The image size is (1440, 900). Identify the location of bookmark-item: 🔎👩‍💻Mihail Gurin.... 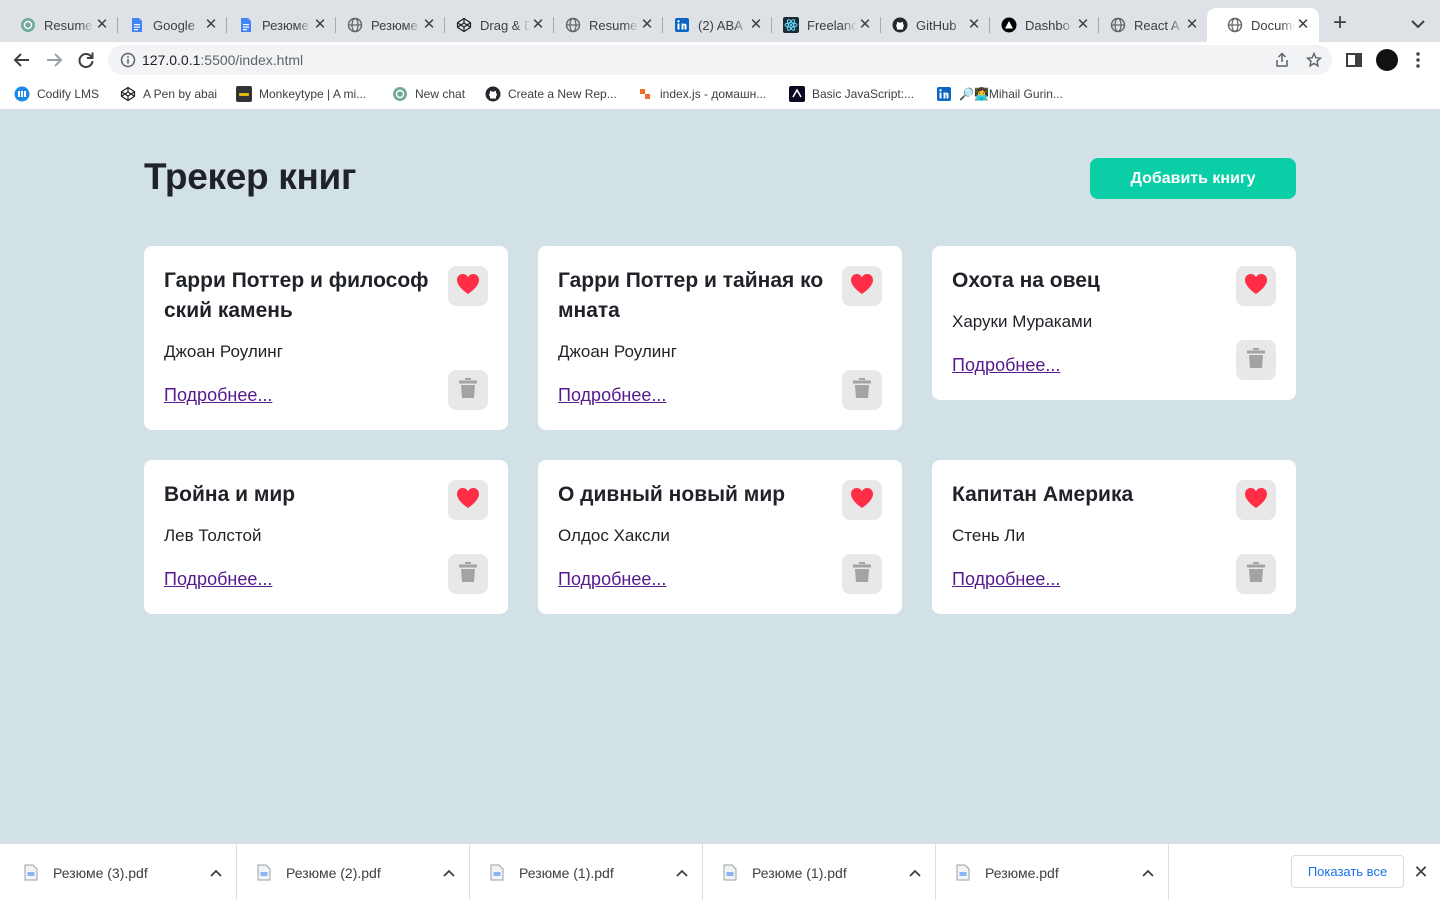
(999, 94).